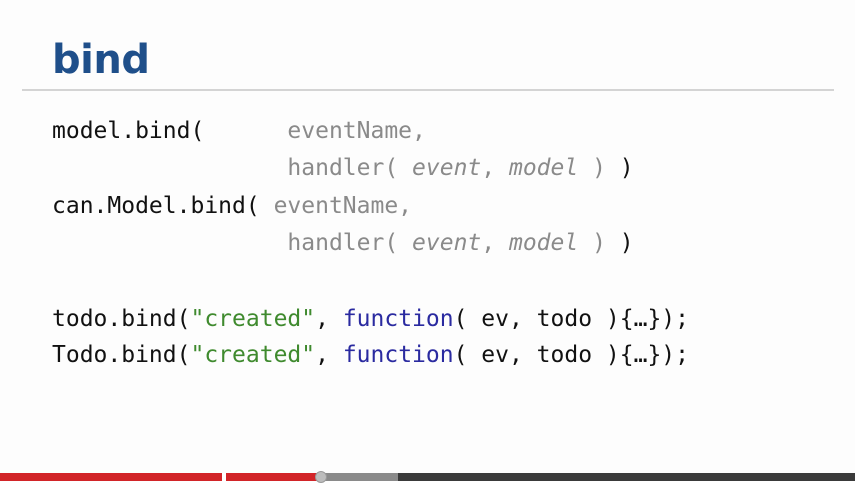 Image resolution: width=855 pixels, height=483 pixels. What do you see at coordinates (101, 60) in the screenshot?
I see `slide-title: bind` at bounding box center [101, 60].